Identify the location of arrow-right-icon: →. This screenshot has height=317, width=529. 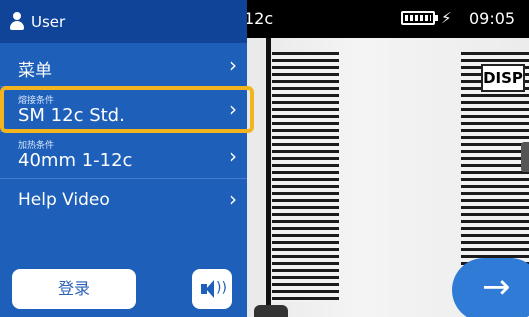
(496, 287).